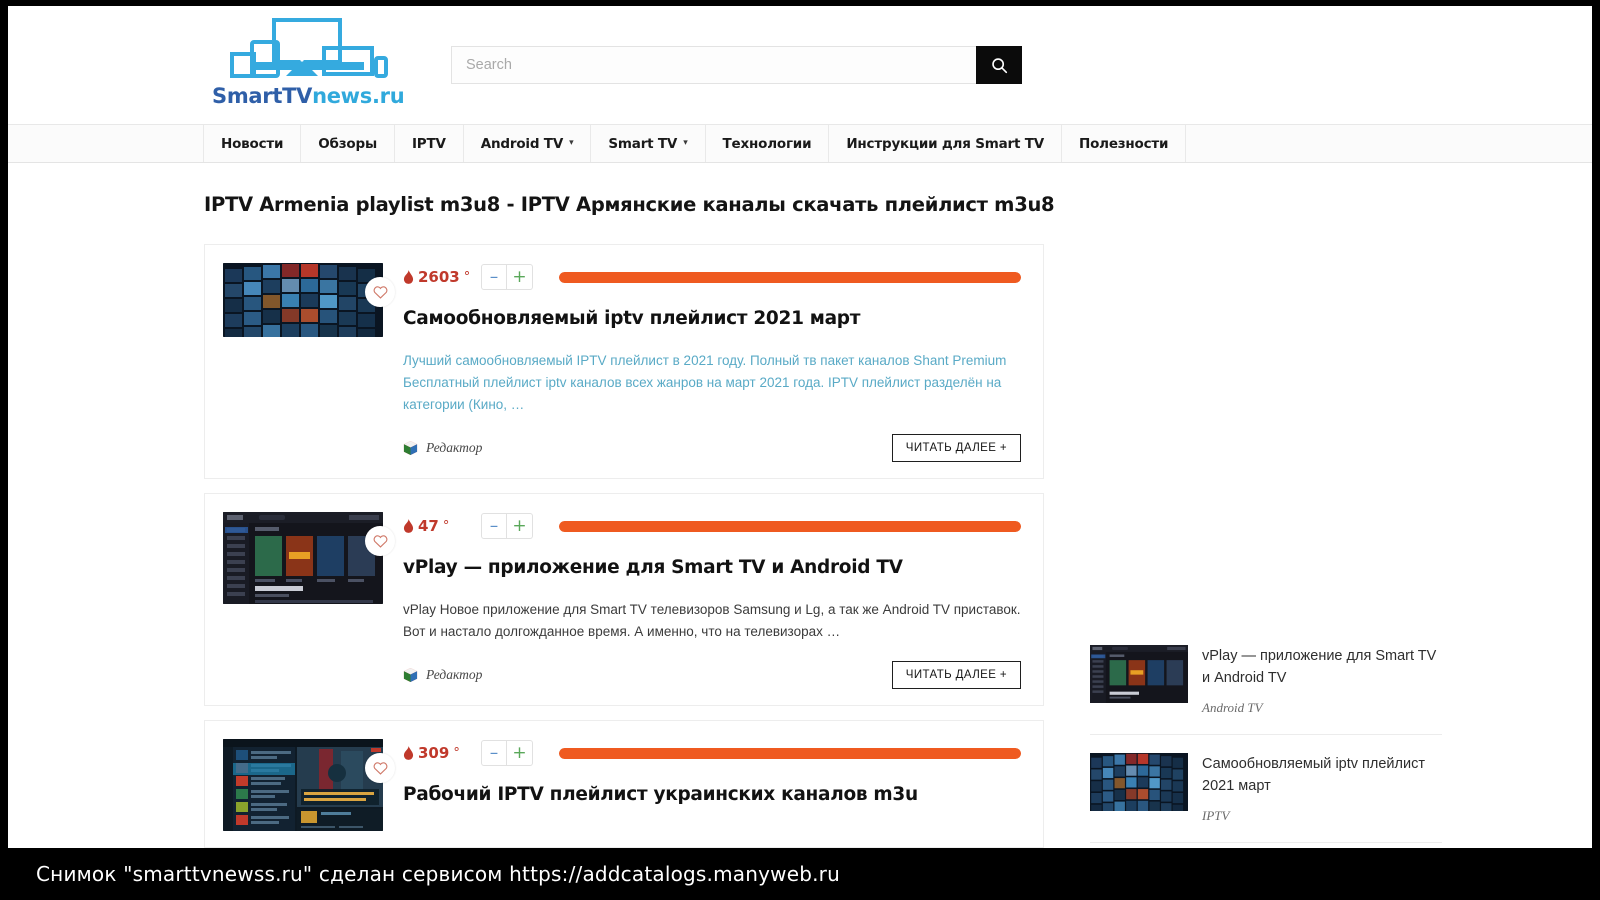  What do you see at coordinates (643, 143) in the screenshot?
I see `nav-label: Smart TV` at bounding box center [643, 143].